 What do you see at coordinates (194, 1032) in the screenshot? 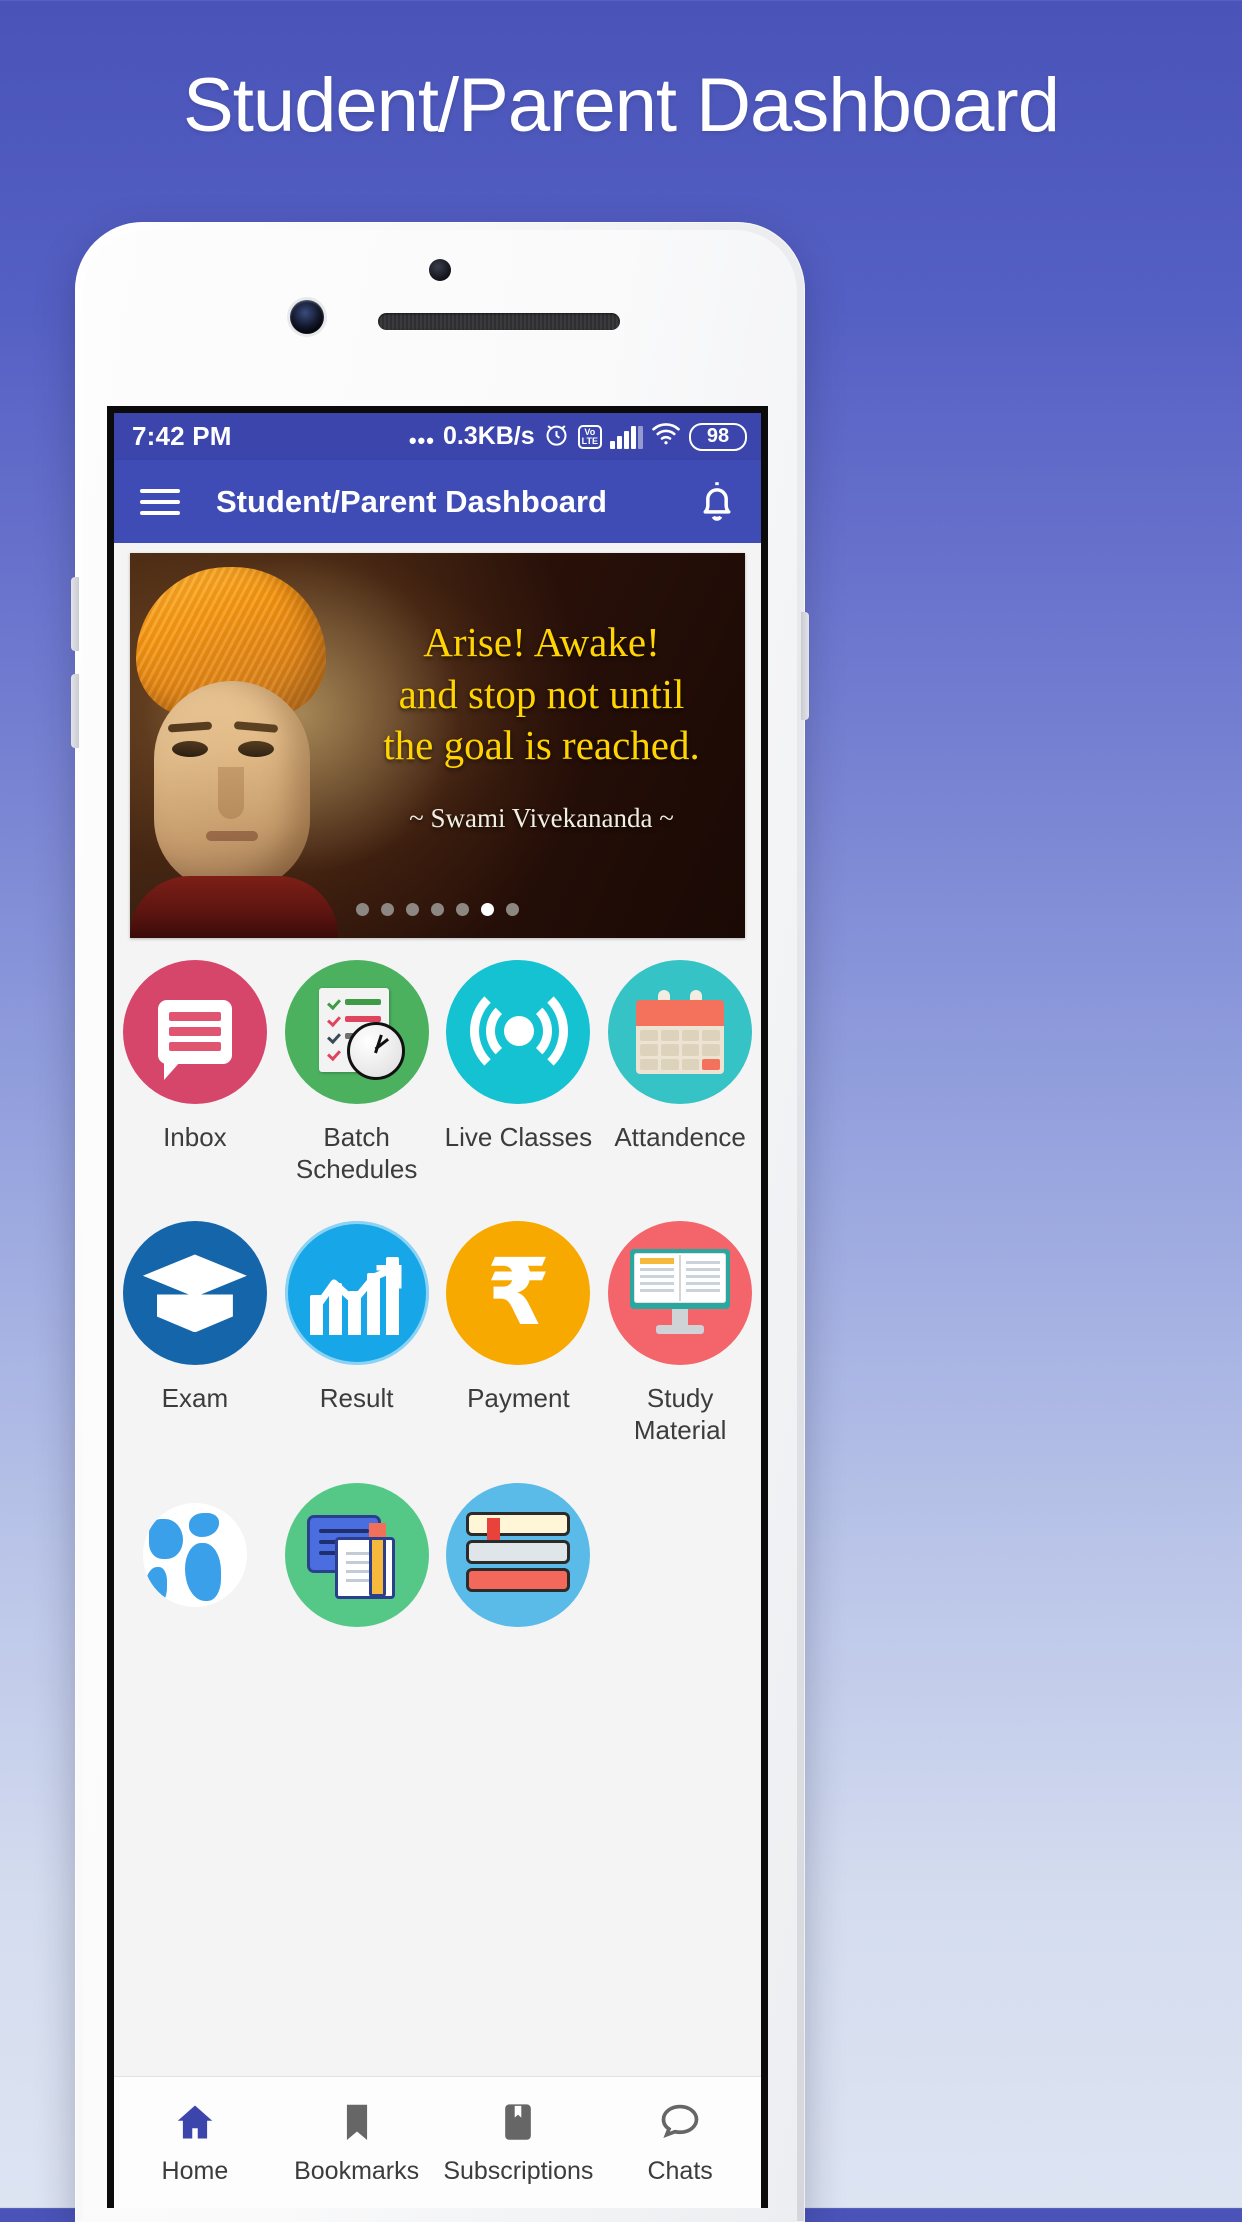
I see `chat-bubble-icon` at bounding box center [194, 1032].